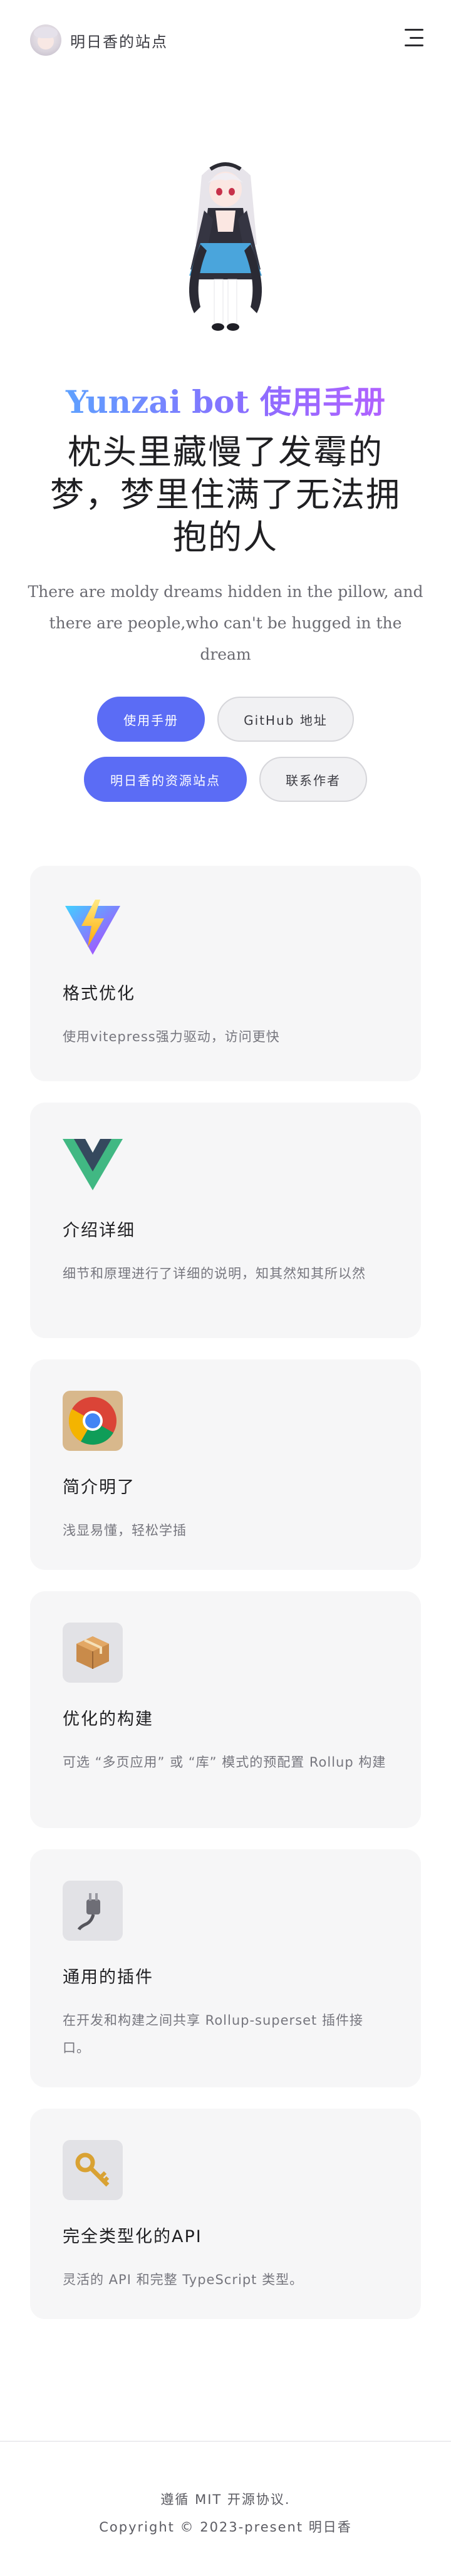  Describe the element at coordinates (93, 927) in the screenshot. I see `vite-logo-icon` at that location.